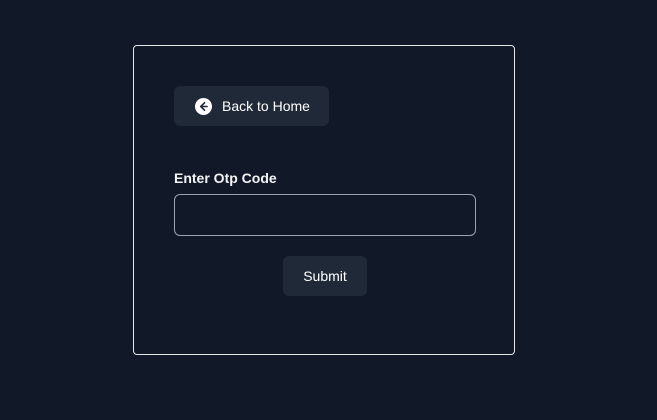 The height and width of the screenshot is (420, 657). What do you see at coordinates (325, 215) in the screenshot?
I see `otp-code-input` at bounding box center [325, 215].